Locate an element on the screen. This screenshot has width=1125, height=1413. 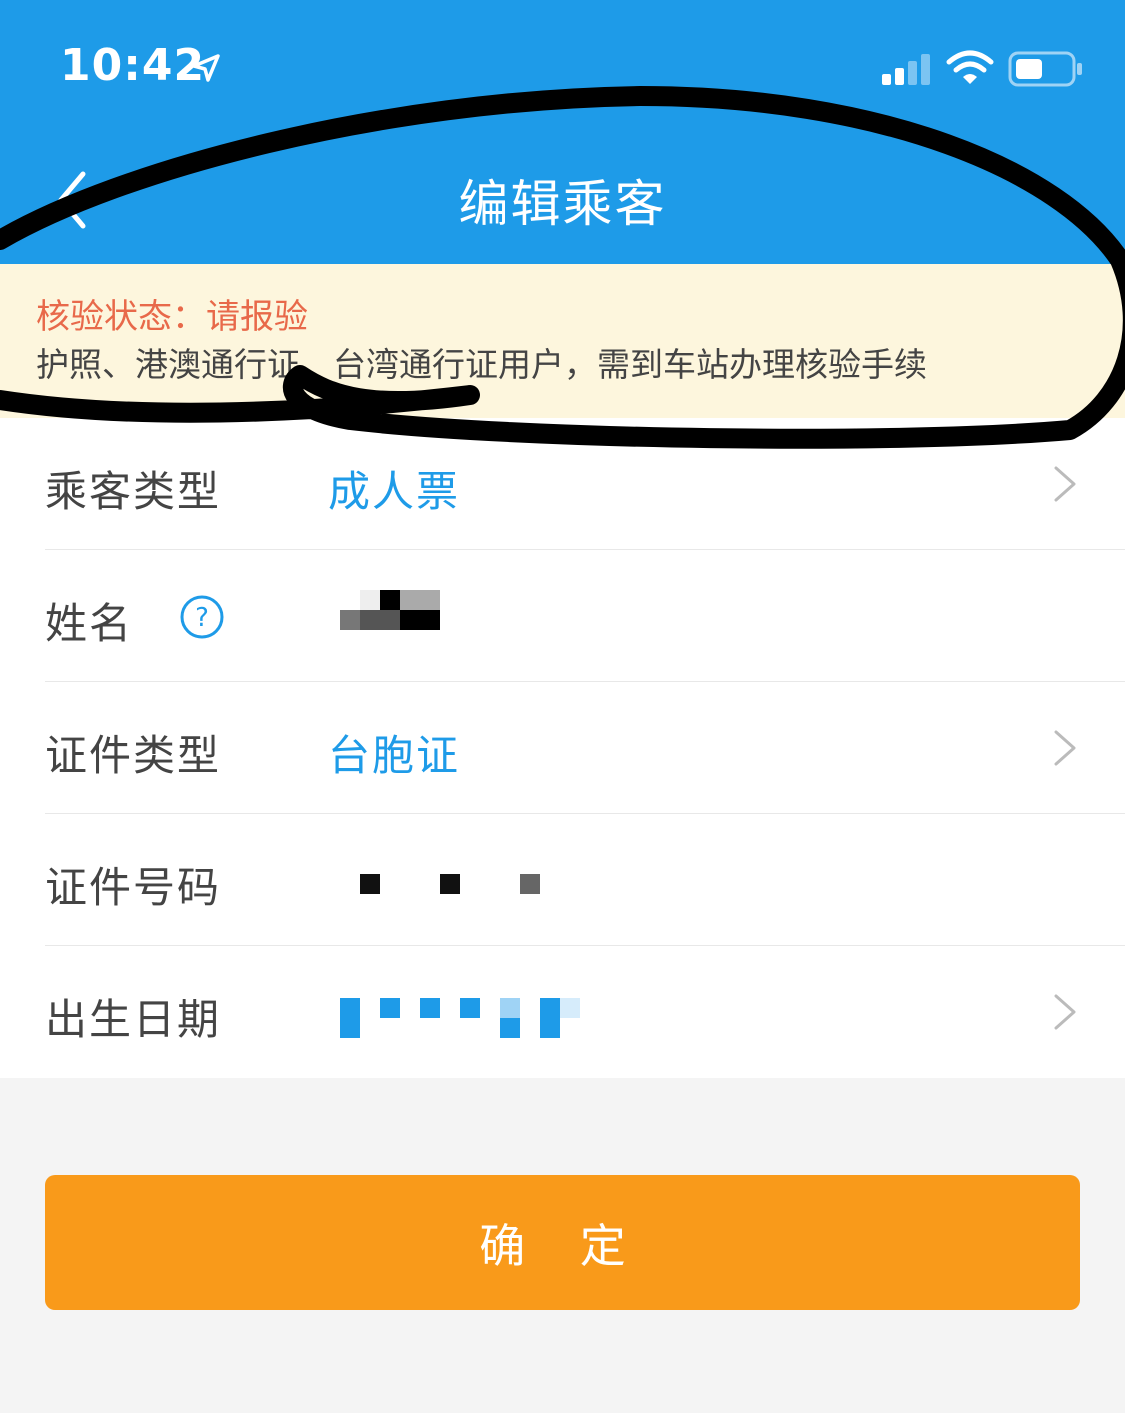
passenger-type-label: 乘客类型 is located at coordinates (133, 491).